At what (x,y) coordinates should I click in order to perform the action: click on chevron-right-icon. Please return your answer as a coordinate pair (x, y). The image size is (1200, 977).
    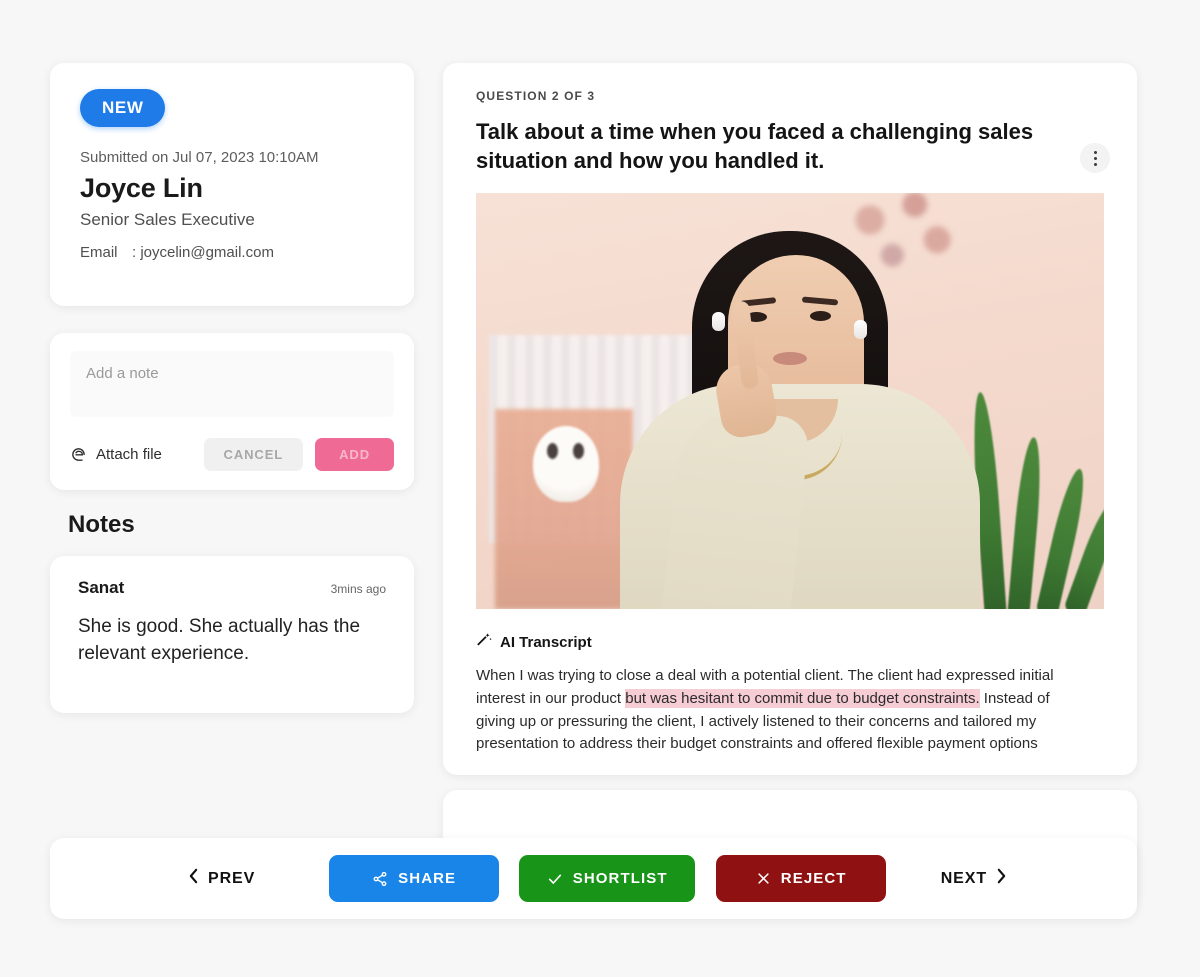
    Looking at the image, I should click on (1001, 878).